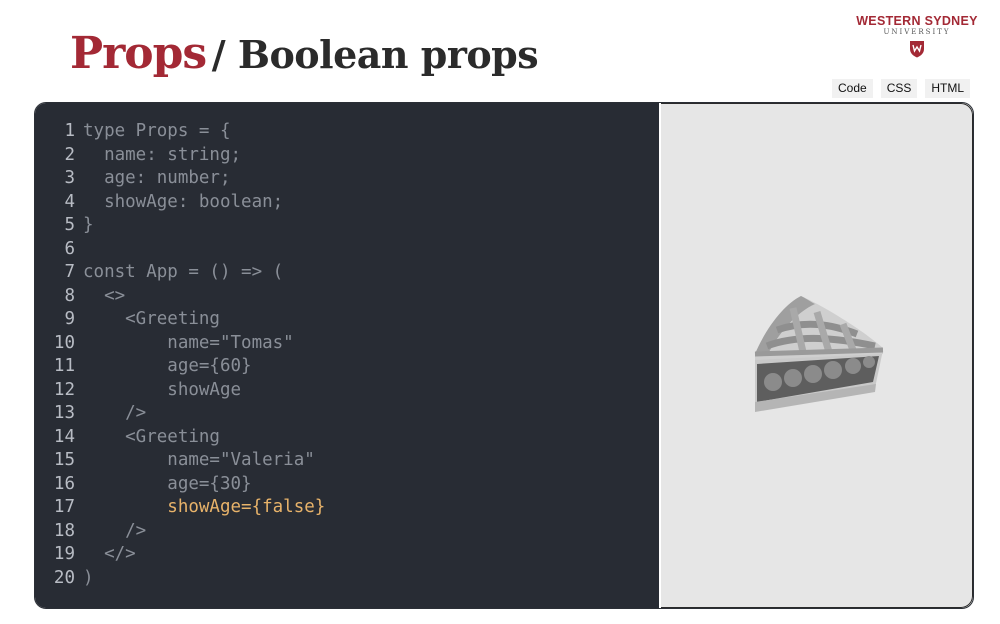  What do you see at coordinates (917, 32) in the screenshot?
I see `logo-line2: UNIVERSITY` at bounding box center [917, 32].